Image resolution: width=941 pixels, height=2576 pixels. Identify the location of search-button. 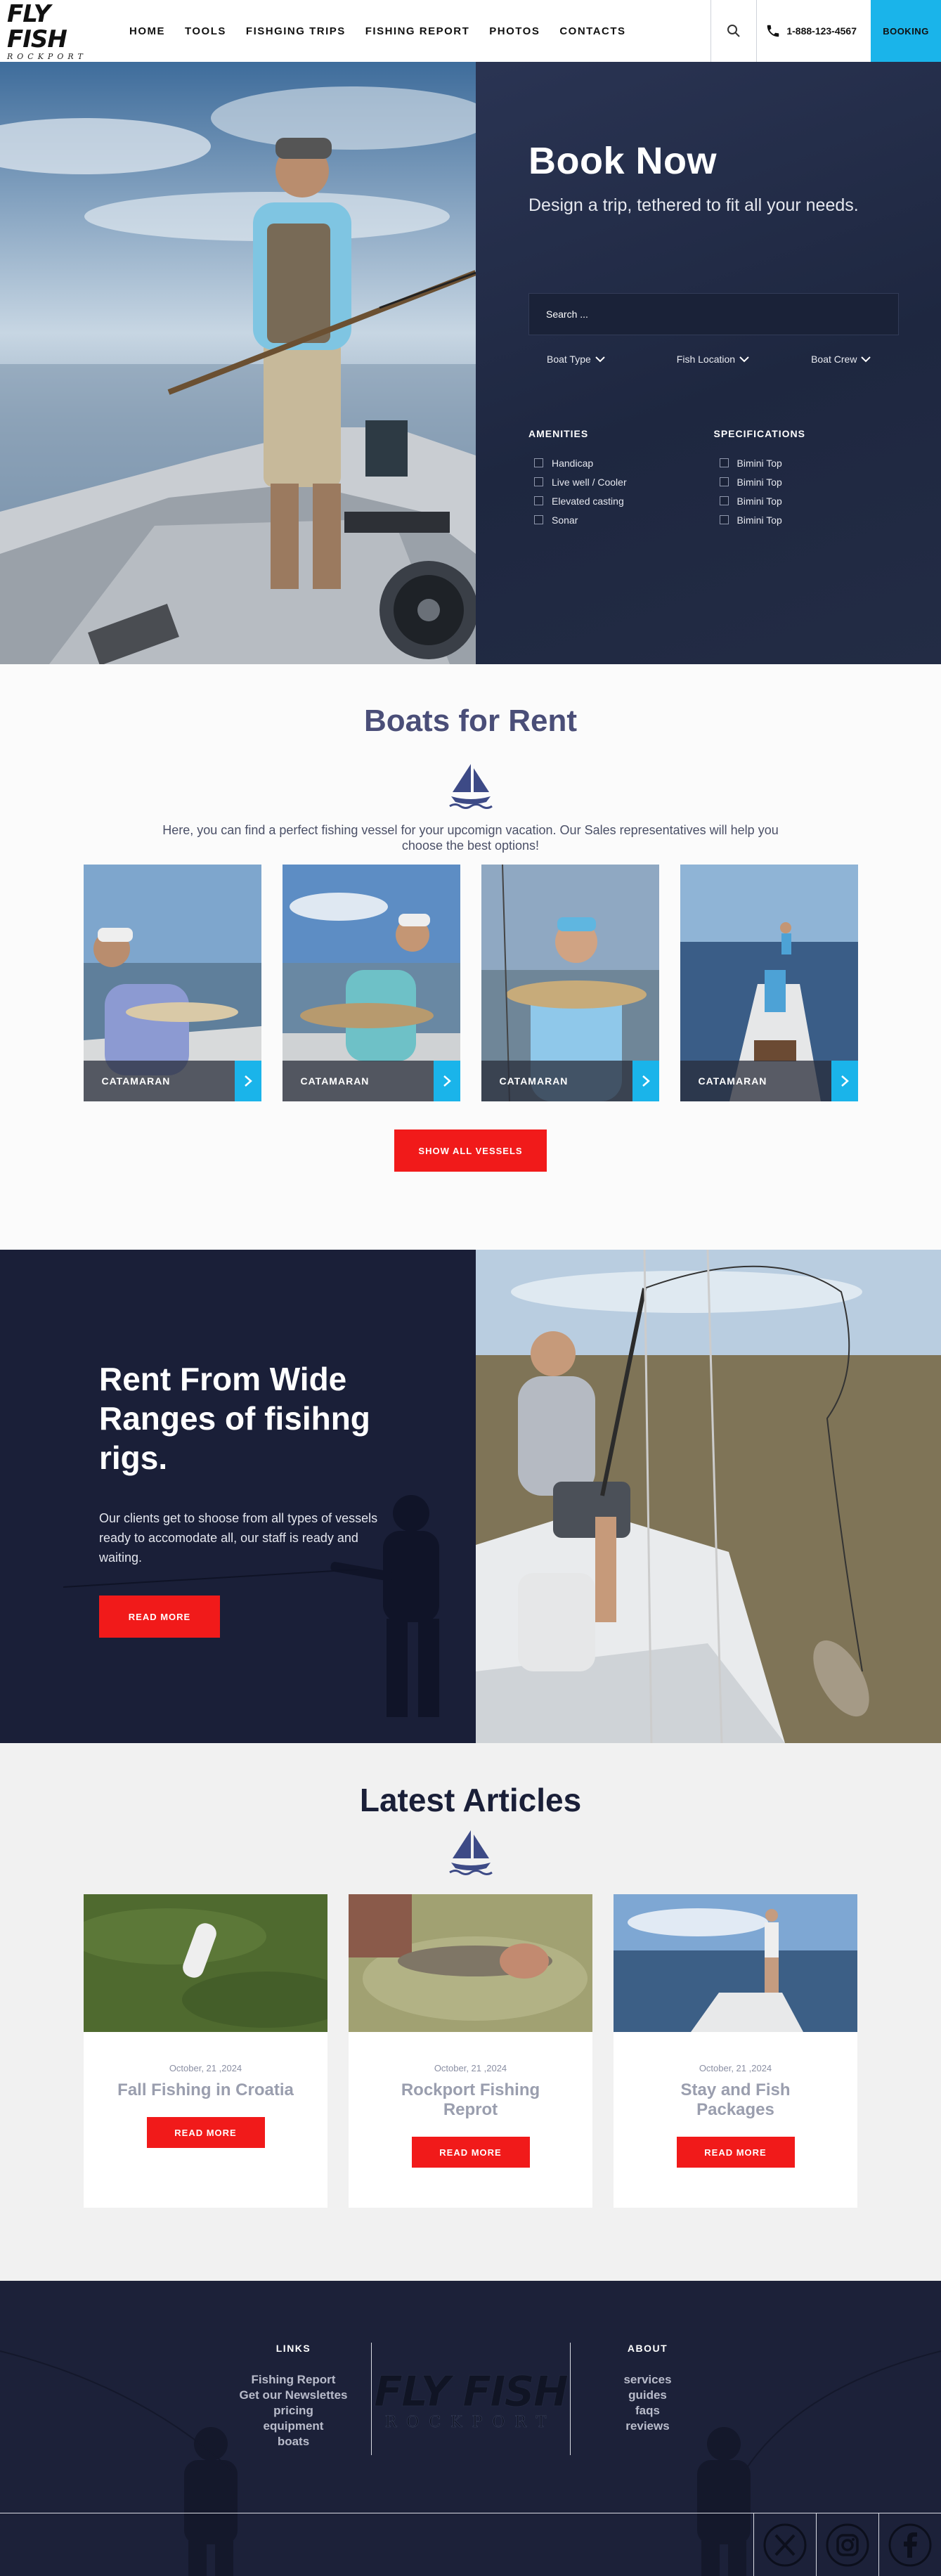
(734, 31).